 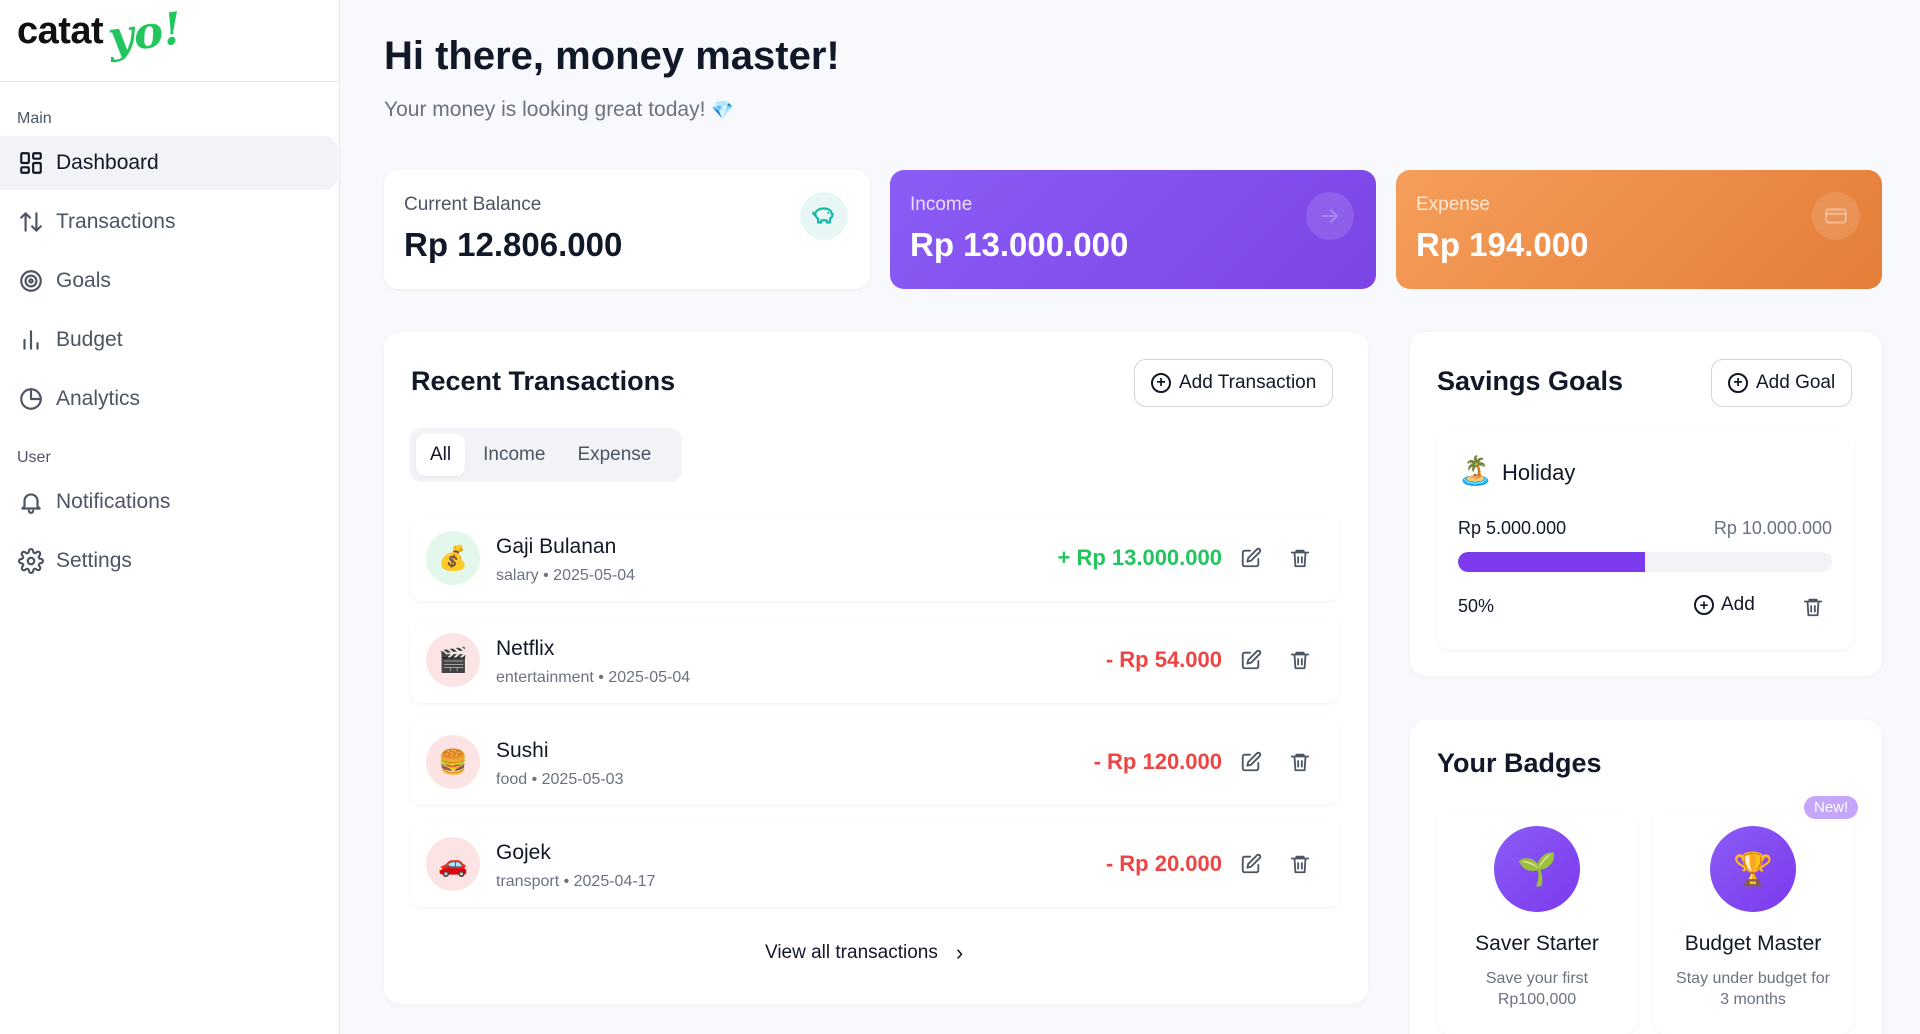 What do you see at coordinates (31, 502) in the screenshot?
I see `bell-icon` at bounding box center [31, 502].